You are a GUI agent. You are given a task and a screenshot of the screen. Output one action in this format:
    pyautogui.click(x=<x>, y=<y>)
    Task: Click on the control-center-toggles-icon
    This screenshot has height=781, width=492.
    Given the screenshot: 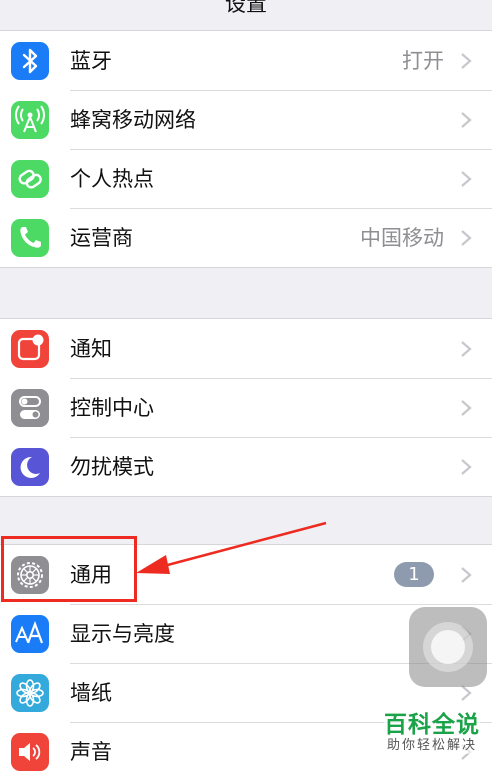 What is the action you would take?
    pyautogui.click(x=30, y=408)
    